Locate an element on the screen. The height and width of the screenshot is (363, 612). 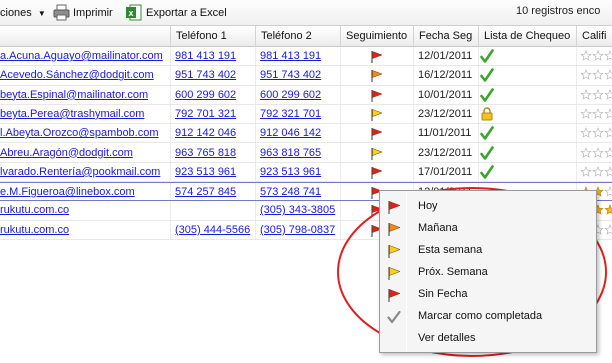
telefono-2-link: 981 413 191 is located at coordinates (299, 56).